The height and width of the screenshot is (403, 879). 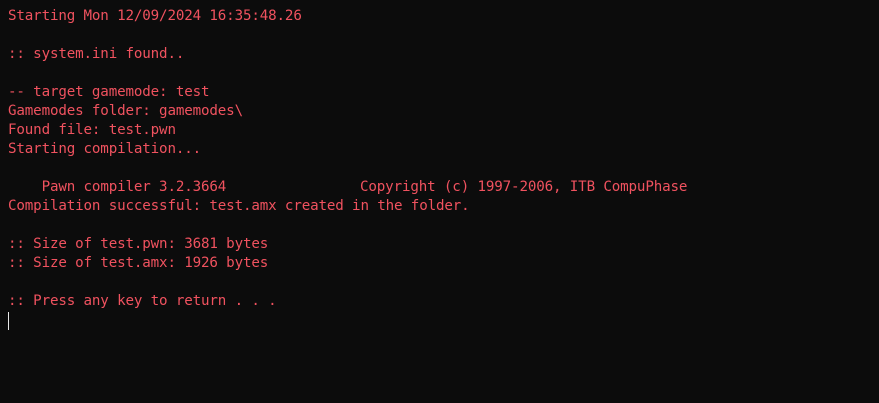 What do you see at coordinates (134, 187) in the screenshot?
I see `compiler-version: Pawn compiler 3.2.3664` at bounding box center [134, 187].